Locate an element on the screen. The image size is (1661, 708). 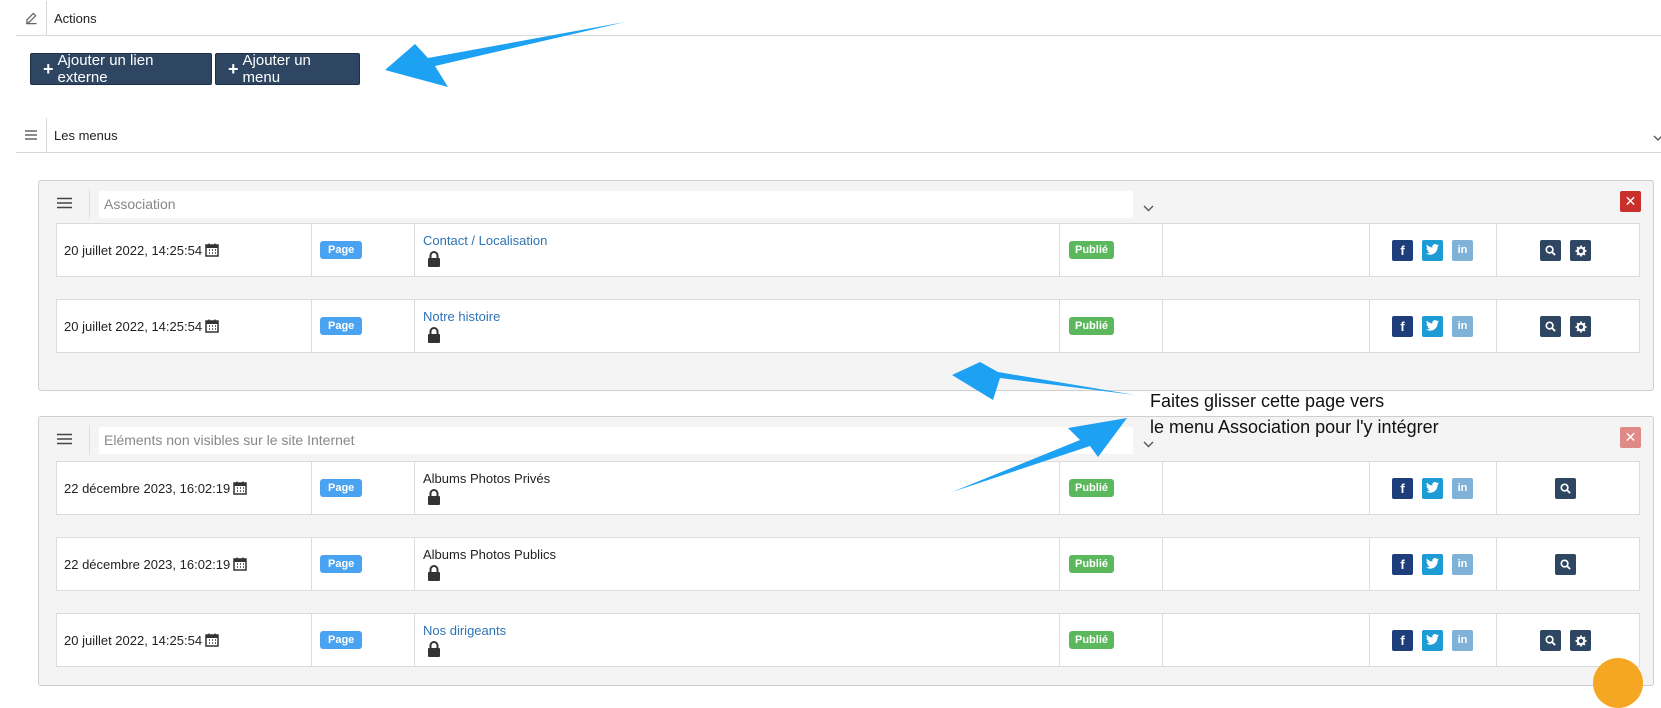
page-title-link: Contact / Localisation is located at coordinates (485, 240).